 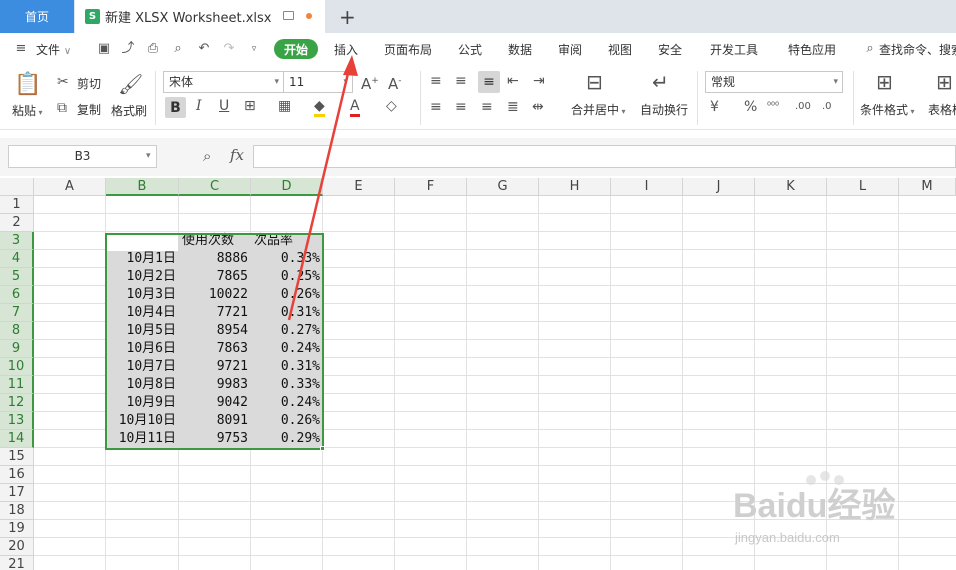 What do you see at coordinates (288, 15) in the screenshot?
I see `monitor-icon` at bounding box center [288, 15].